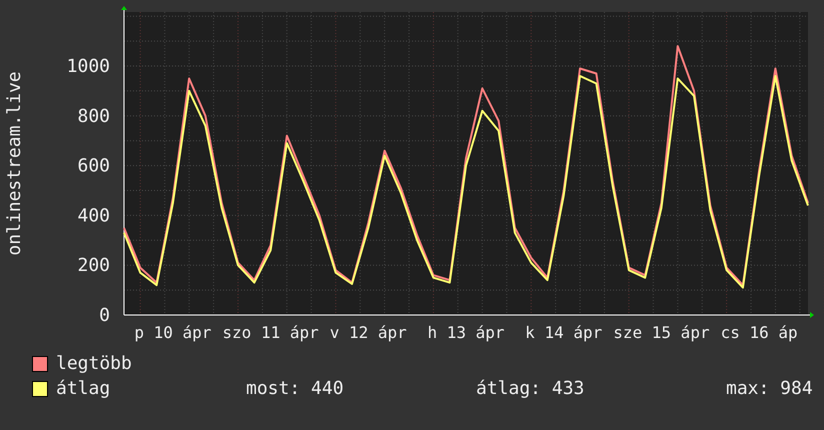  What do you see at coordinates (93, 215) in the screenshot?
I see `y-tick-label: 400` at bounding box center [93, 215].